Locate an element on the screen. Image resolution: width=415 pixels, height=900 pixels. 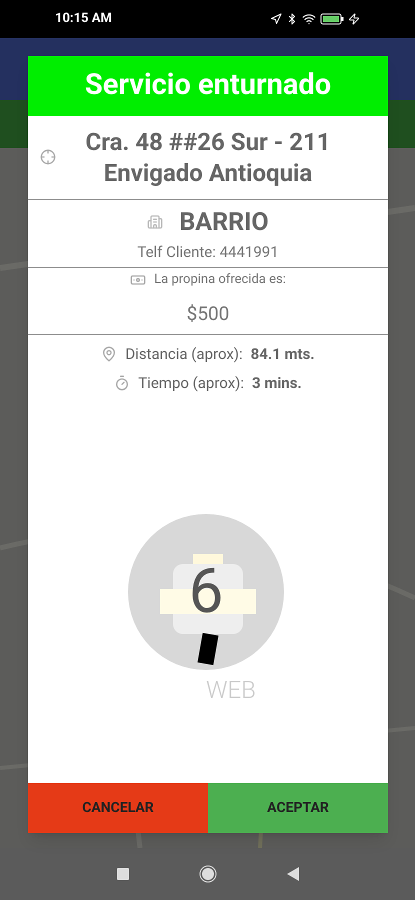
address-text: Cra. 48 ##26 Sur - 211 is located at coordinates (207, 142).